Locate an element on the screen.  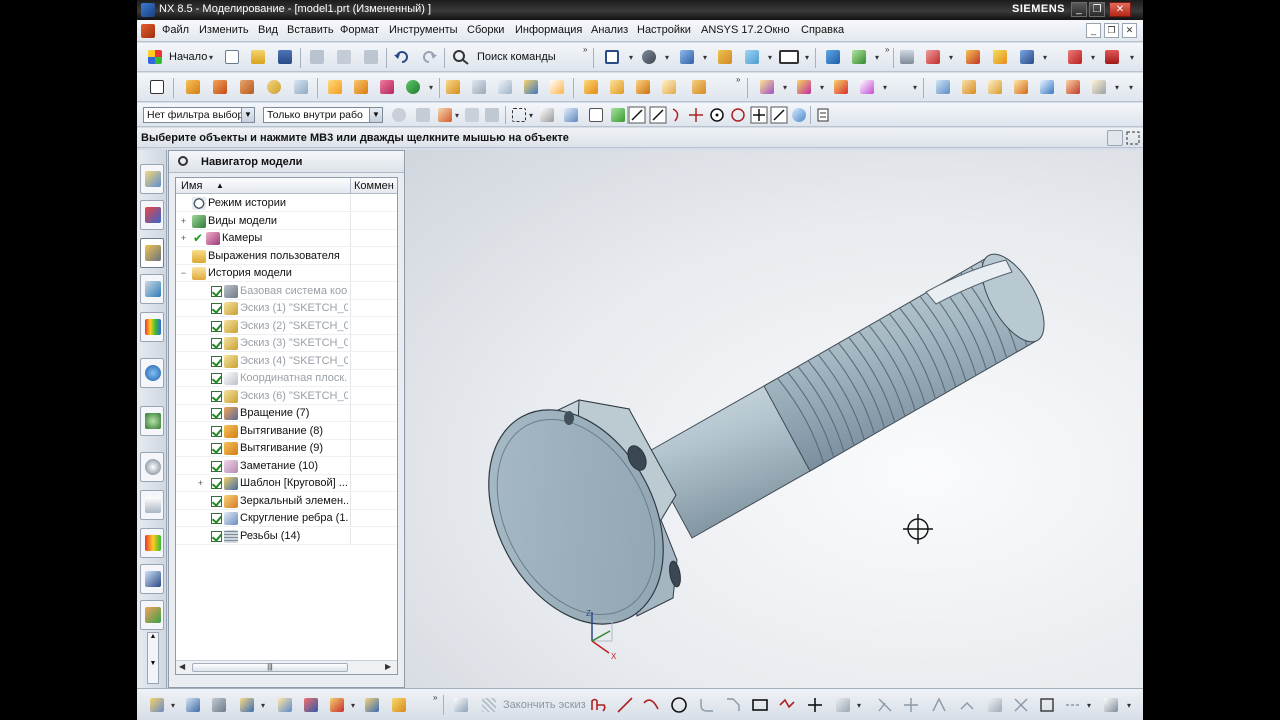
history-tab is located at coordinates (152, 421).